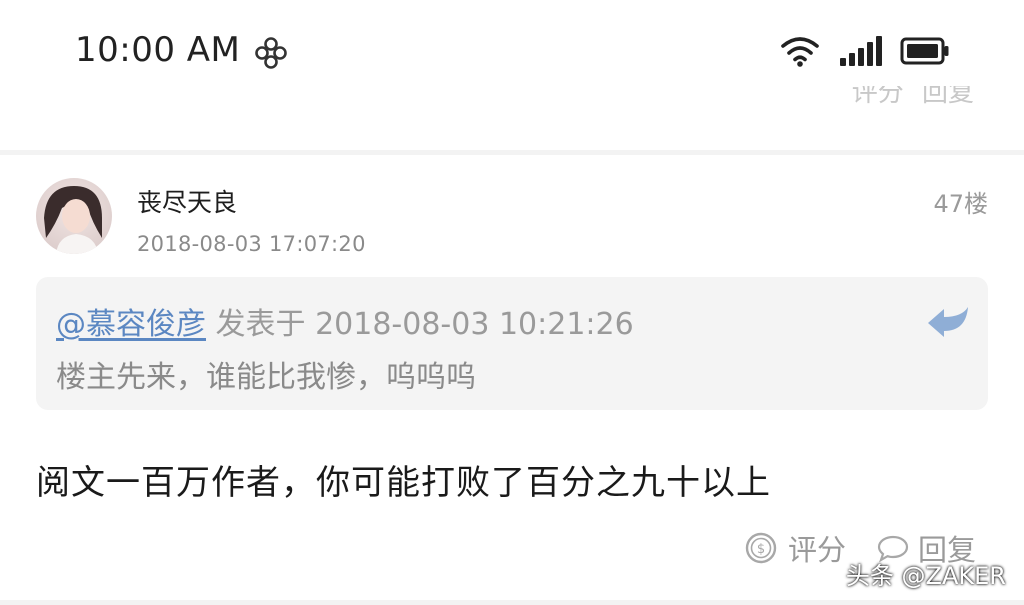 The width and height of the screenshot is (1024, 605). Describe the element at coordinates (908, 99) in the screenshot. I see `previous-post-actions: 评分 回复` at that location.